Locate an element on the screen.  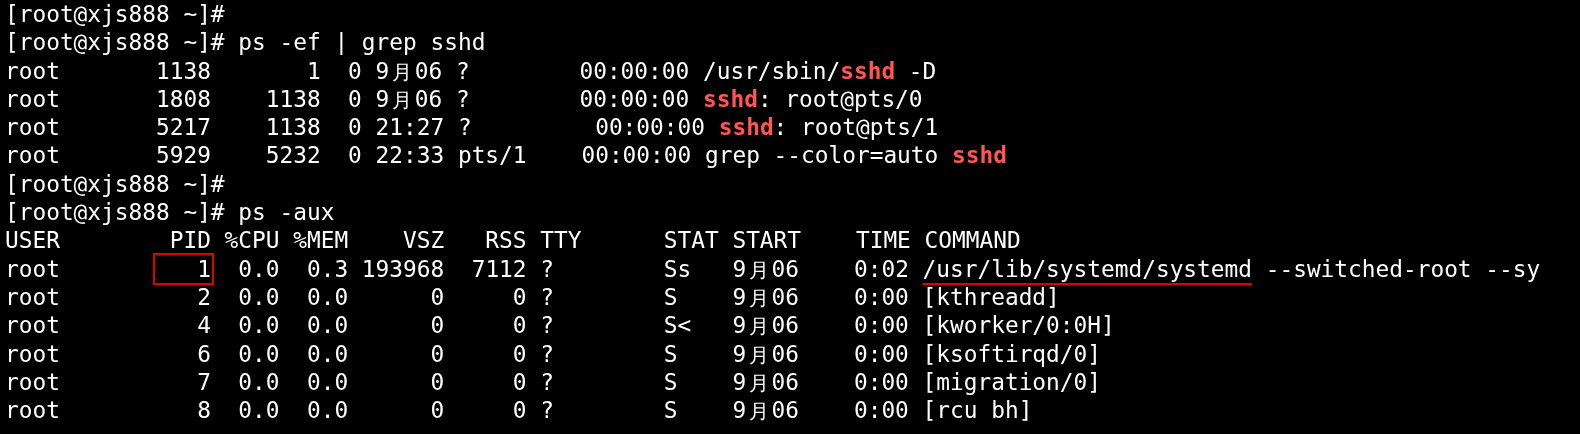
terminal-line: root 5929 5232 0 22:33 pts/1 00:00:00 grep --color=auto sshd is located at coordinates (506, 155).